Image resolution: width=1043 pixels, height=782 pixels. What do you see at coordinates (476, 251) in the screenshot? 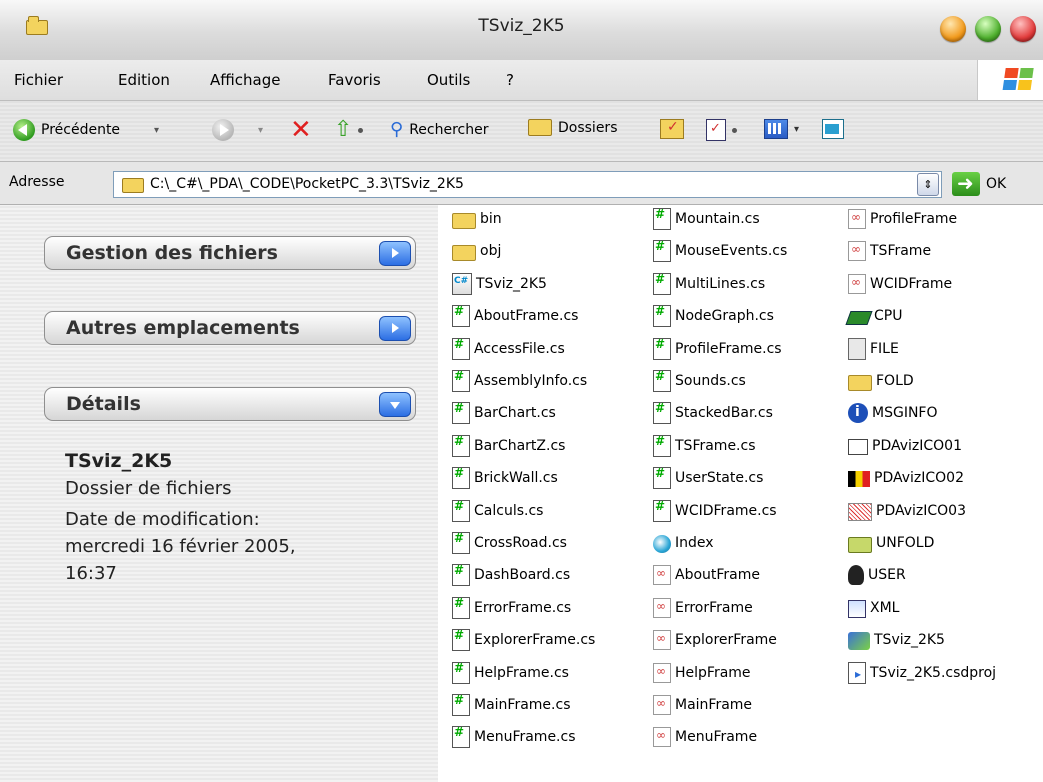
I see `file-item: obj` at bounding box center [476, 251].